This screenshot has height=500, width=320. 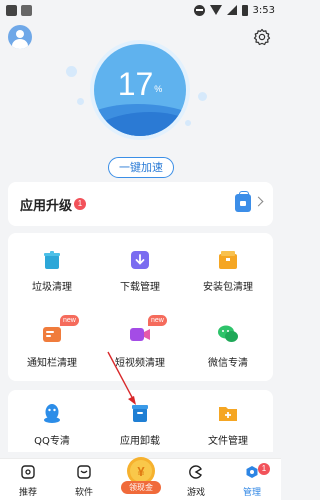 What do you see at coordinates (80, 204) in the screenshot?
I see `upgrade-count-badge: 1` at bounding box center [80, 204].